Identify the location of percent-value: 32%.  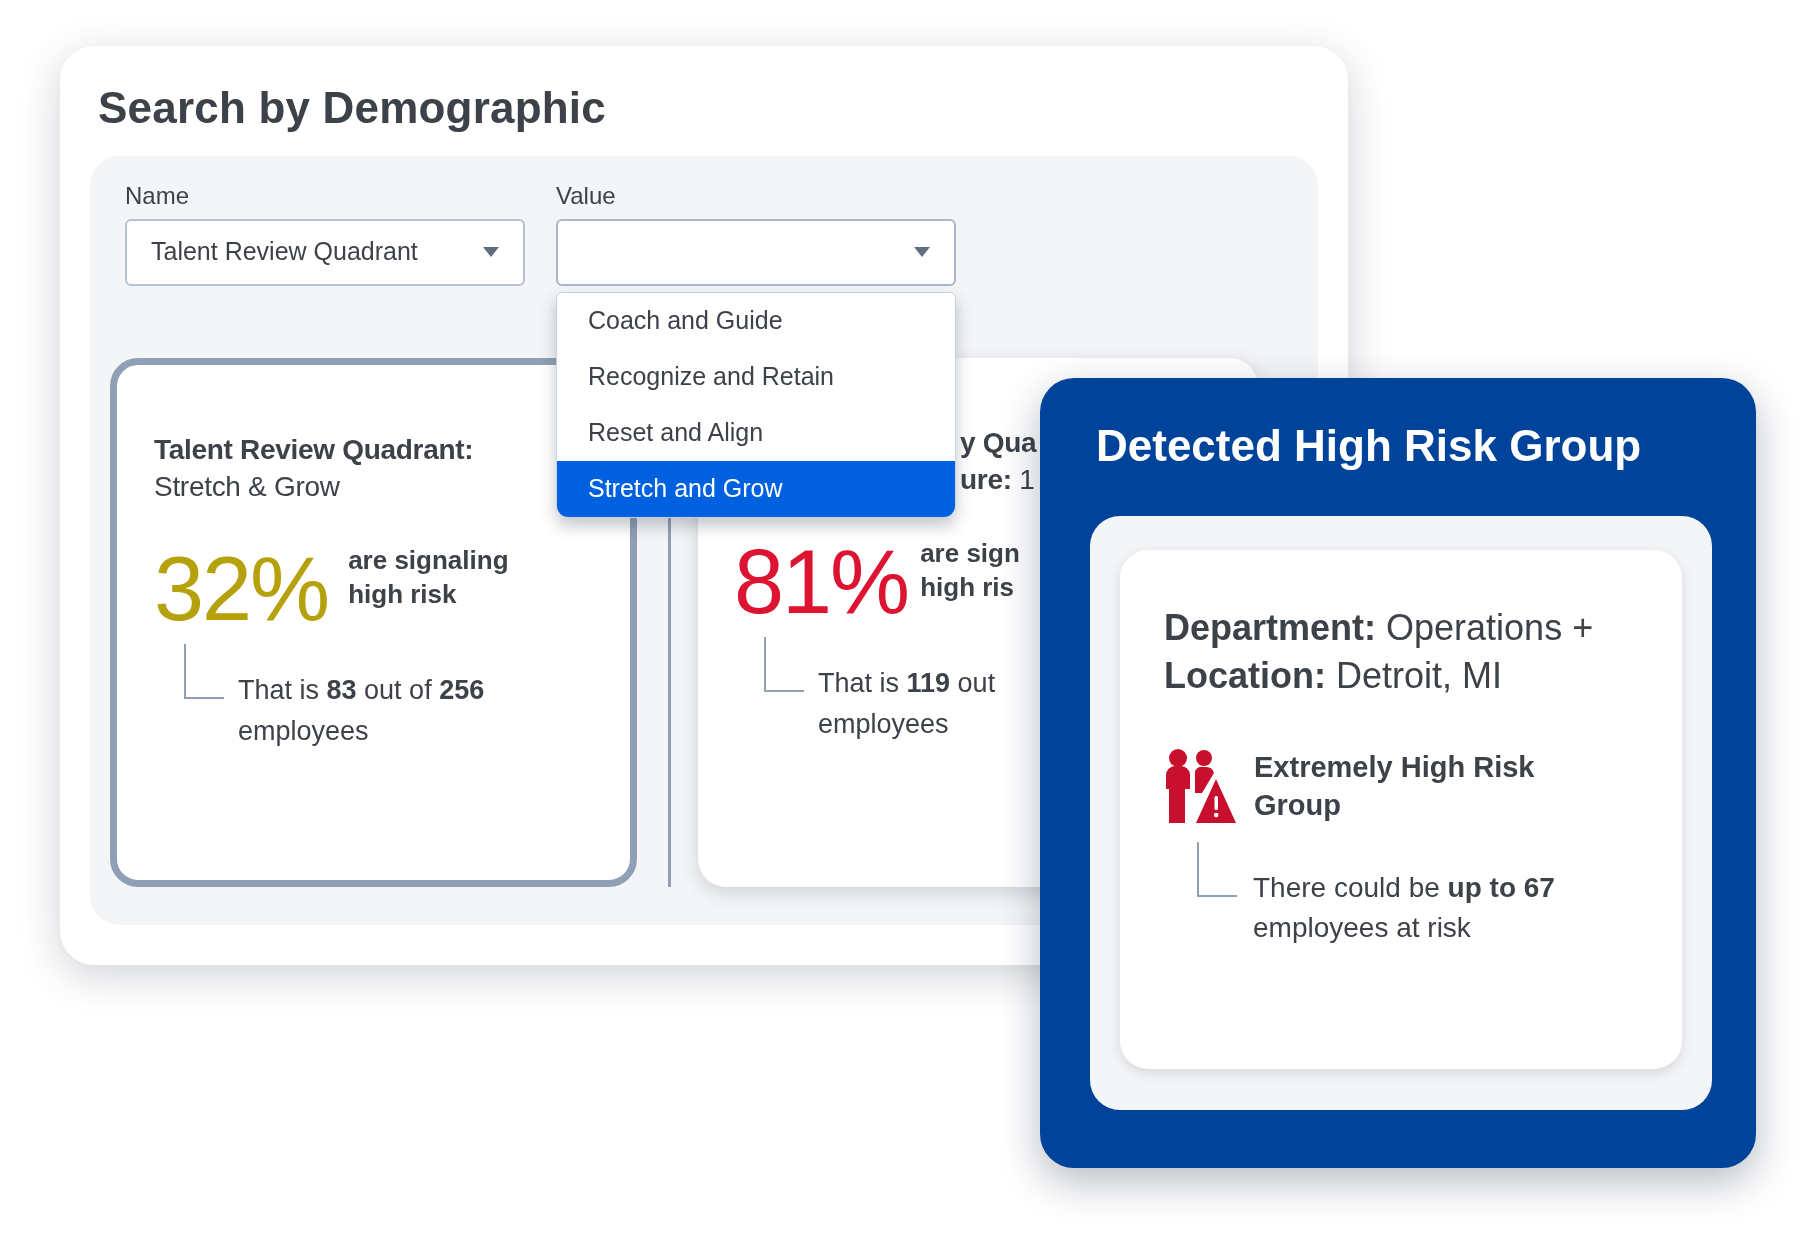
(241, 589).